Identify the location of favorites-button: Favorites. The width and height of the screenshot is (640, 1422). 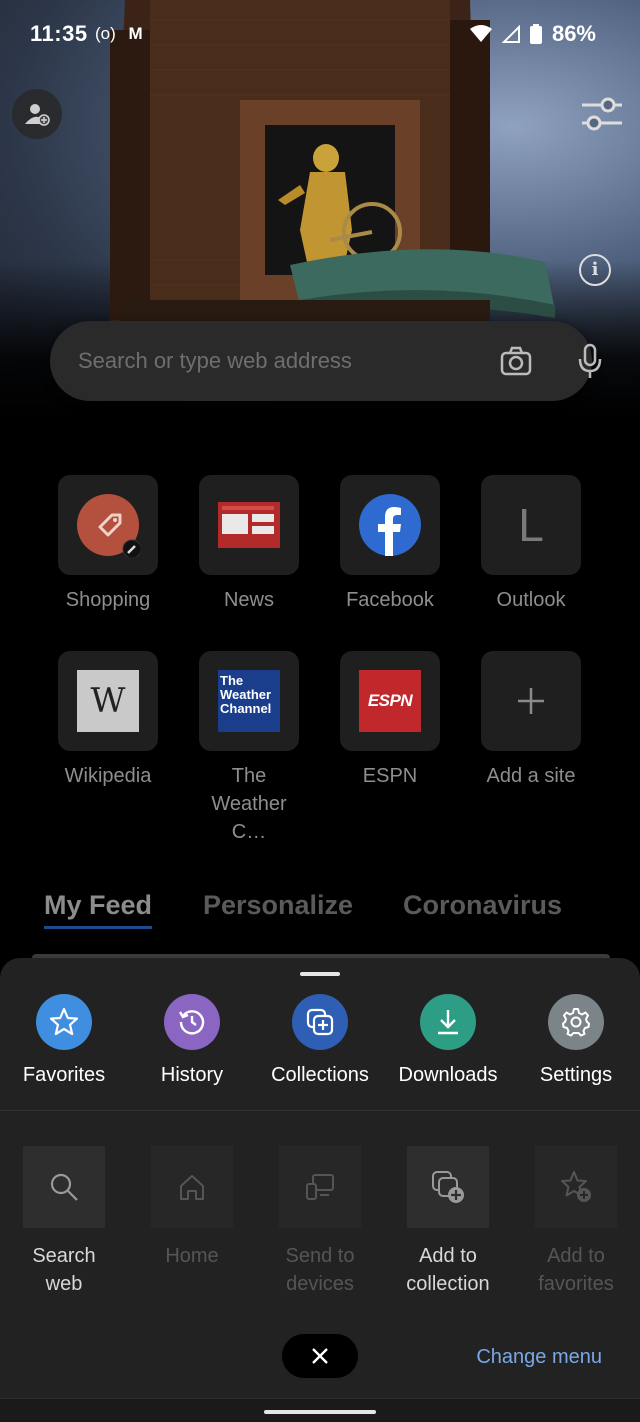
(64, 1040).